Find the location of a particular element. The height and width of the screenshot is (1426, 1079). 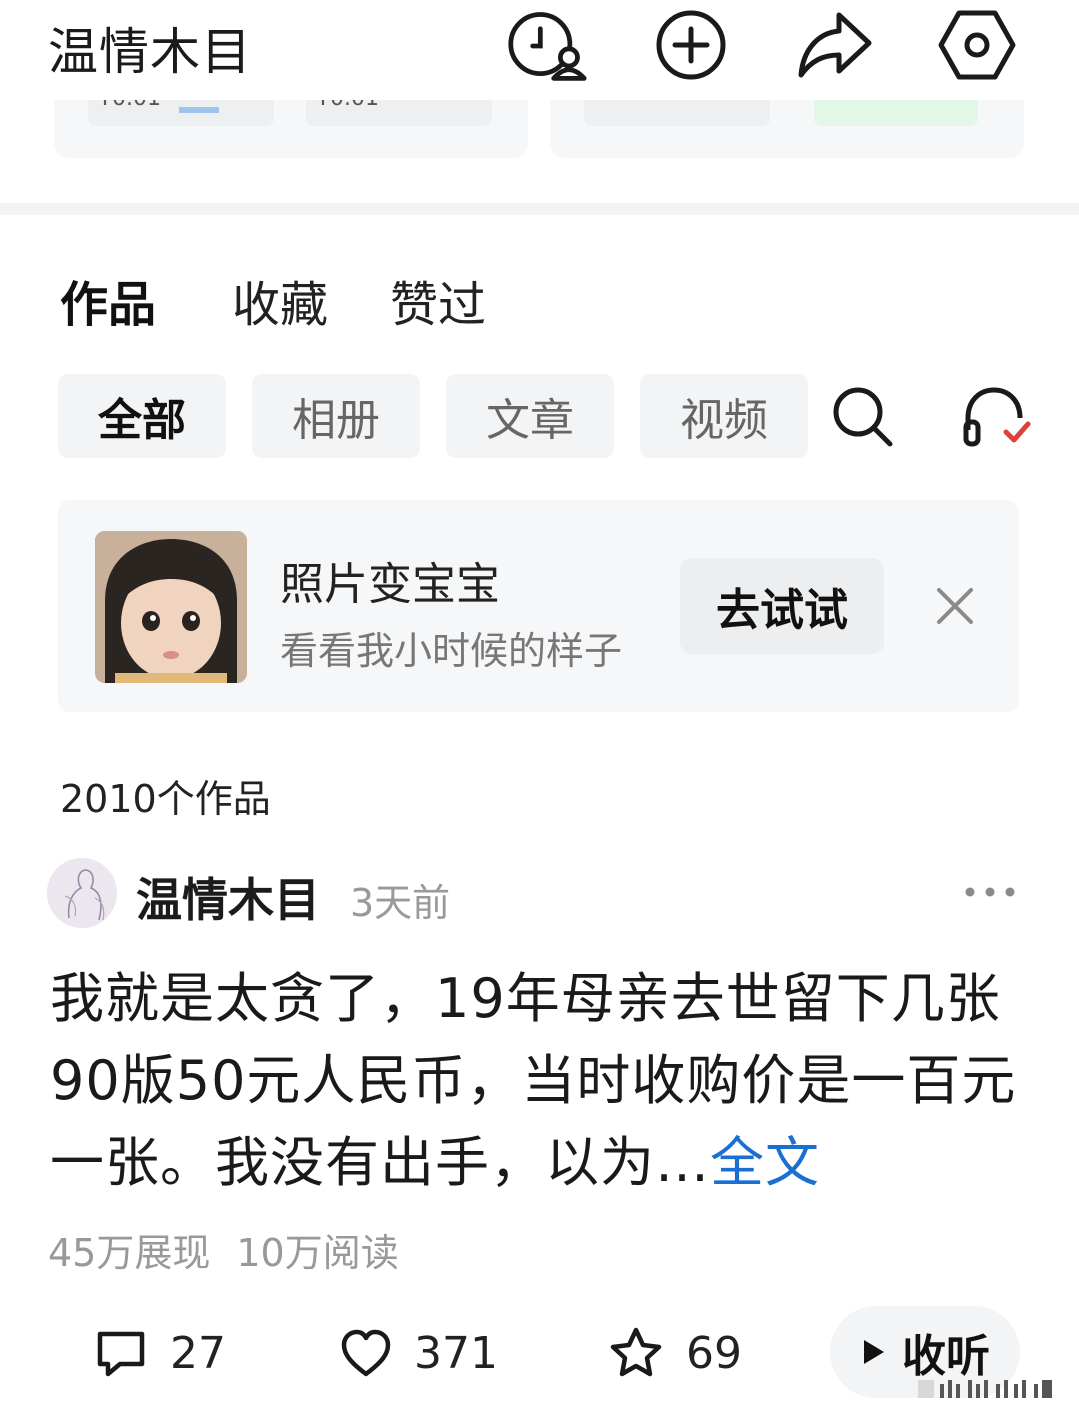

promo-title: 照片变宝宝 is located at coordinates (390, 584).